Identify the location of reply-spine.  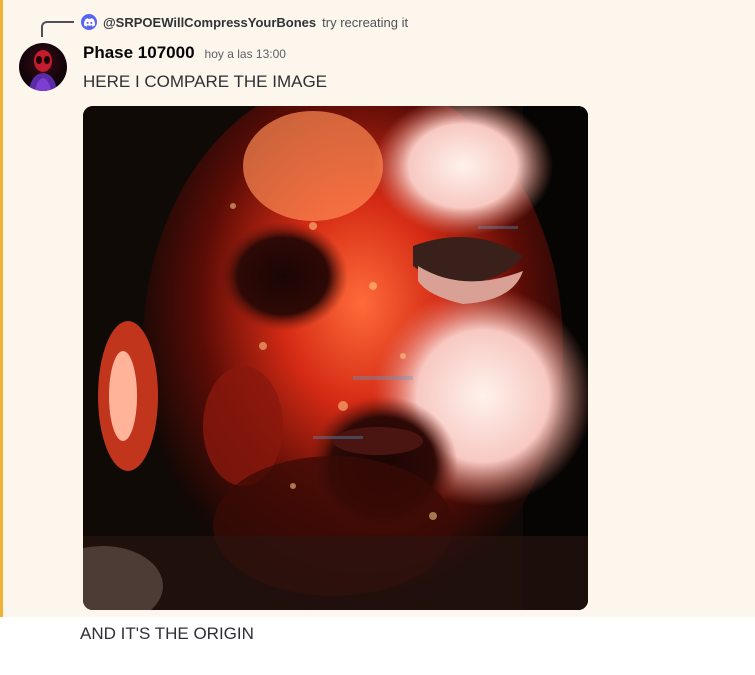
(57, 29).